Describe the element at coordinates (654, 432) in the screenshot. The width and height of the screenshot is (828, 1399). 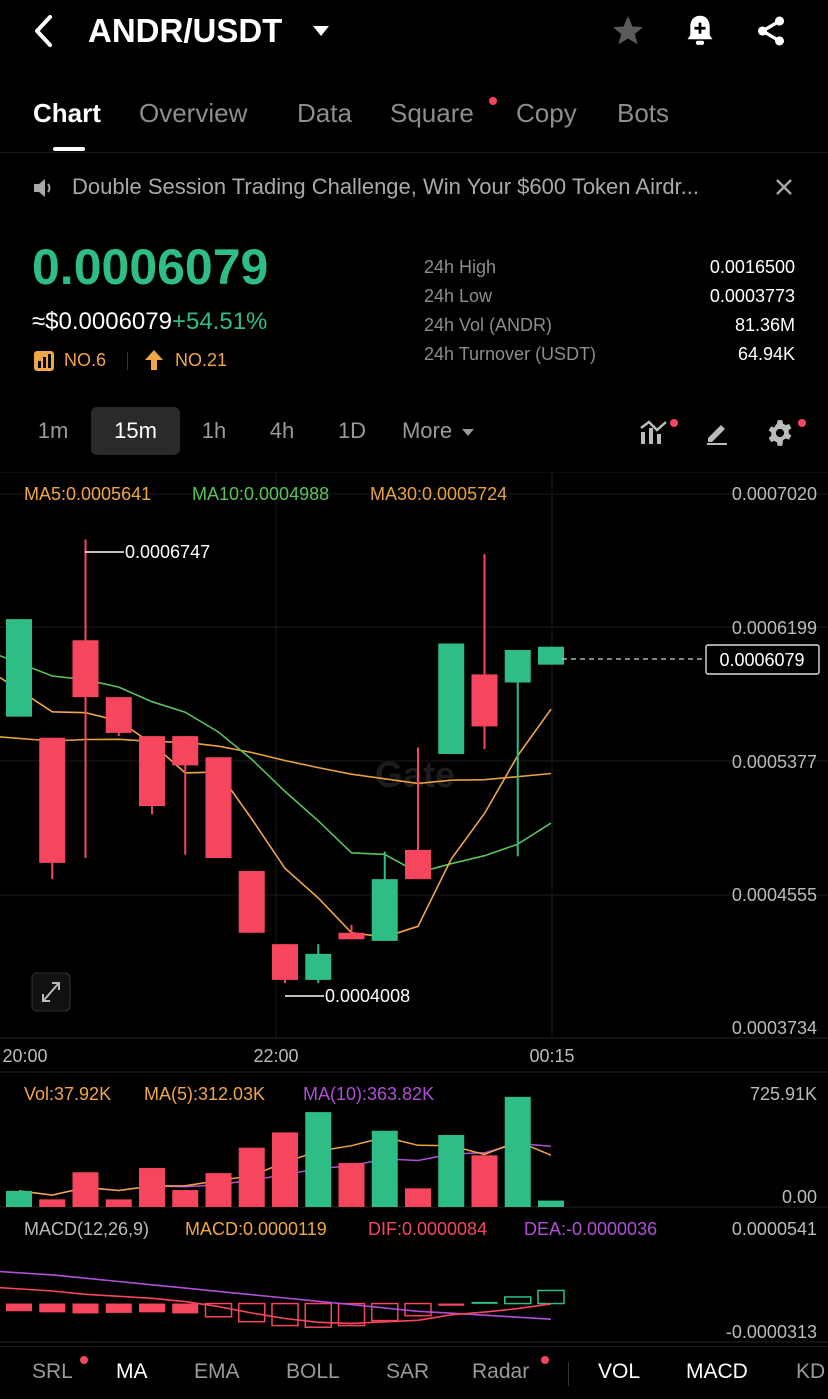
I see `indicator-icon` at that location.